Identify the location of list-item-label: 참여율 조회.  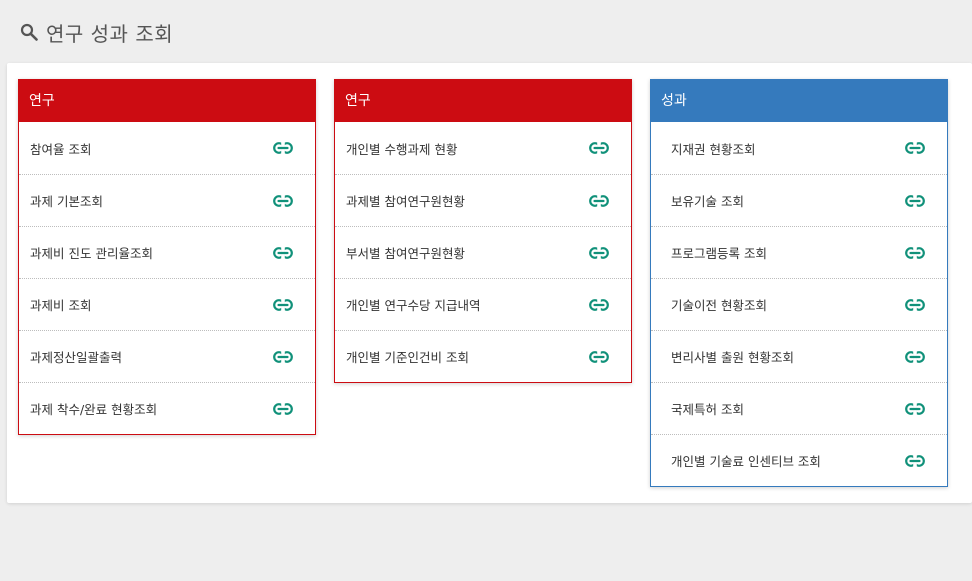
(61, 149).